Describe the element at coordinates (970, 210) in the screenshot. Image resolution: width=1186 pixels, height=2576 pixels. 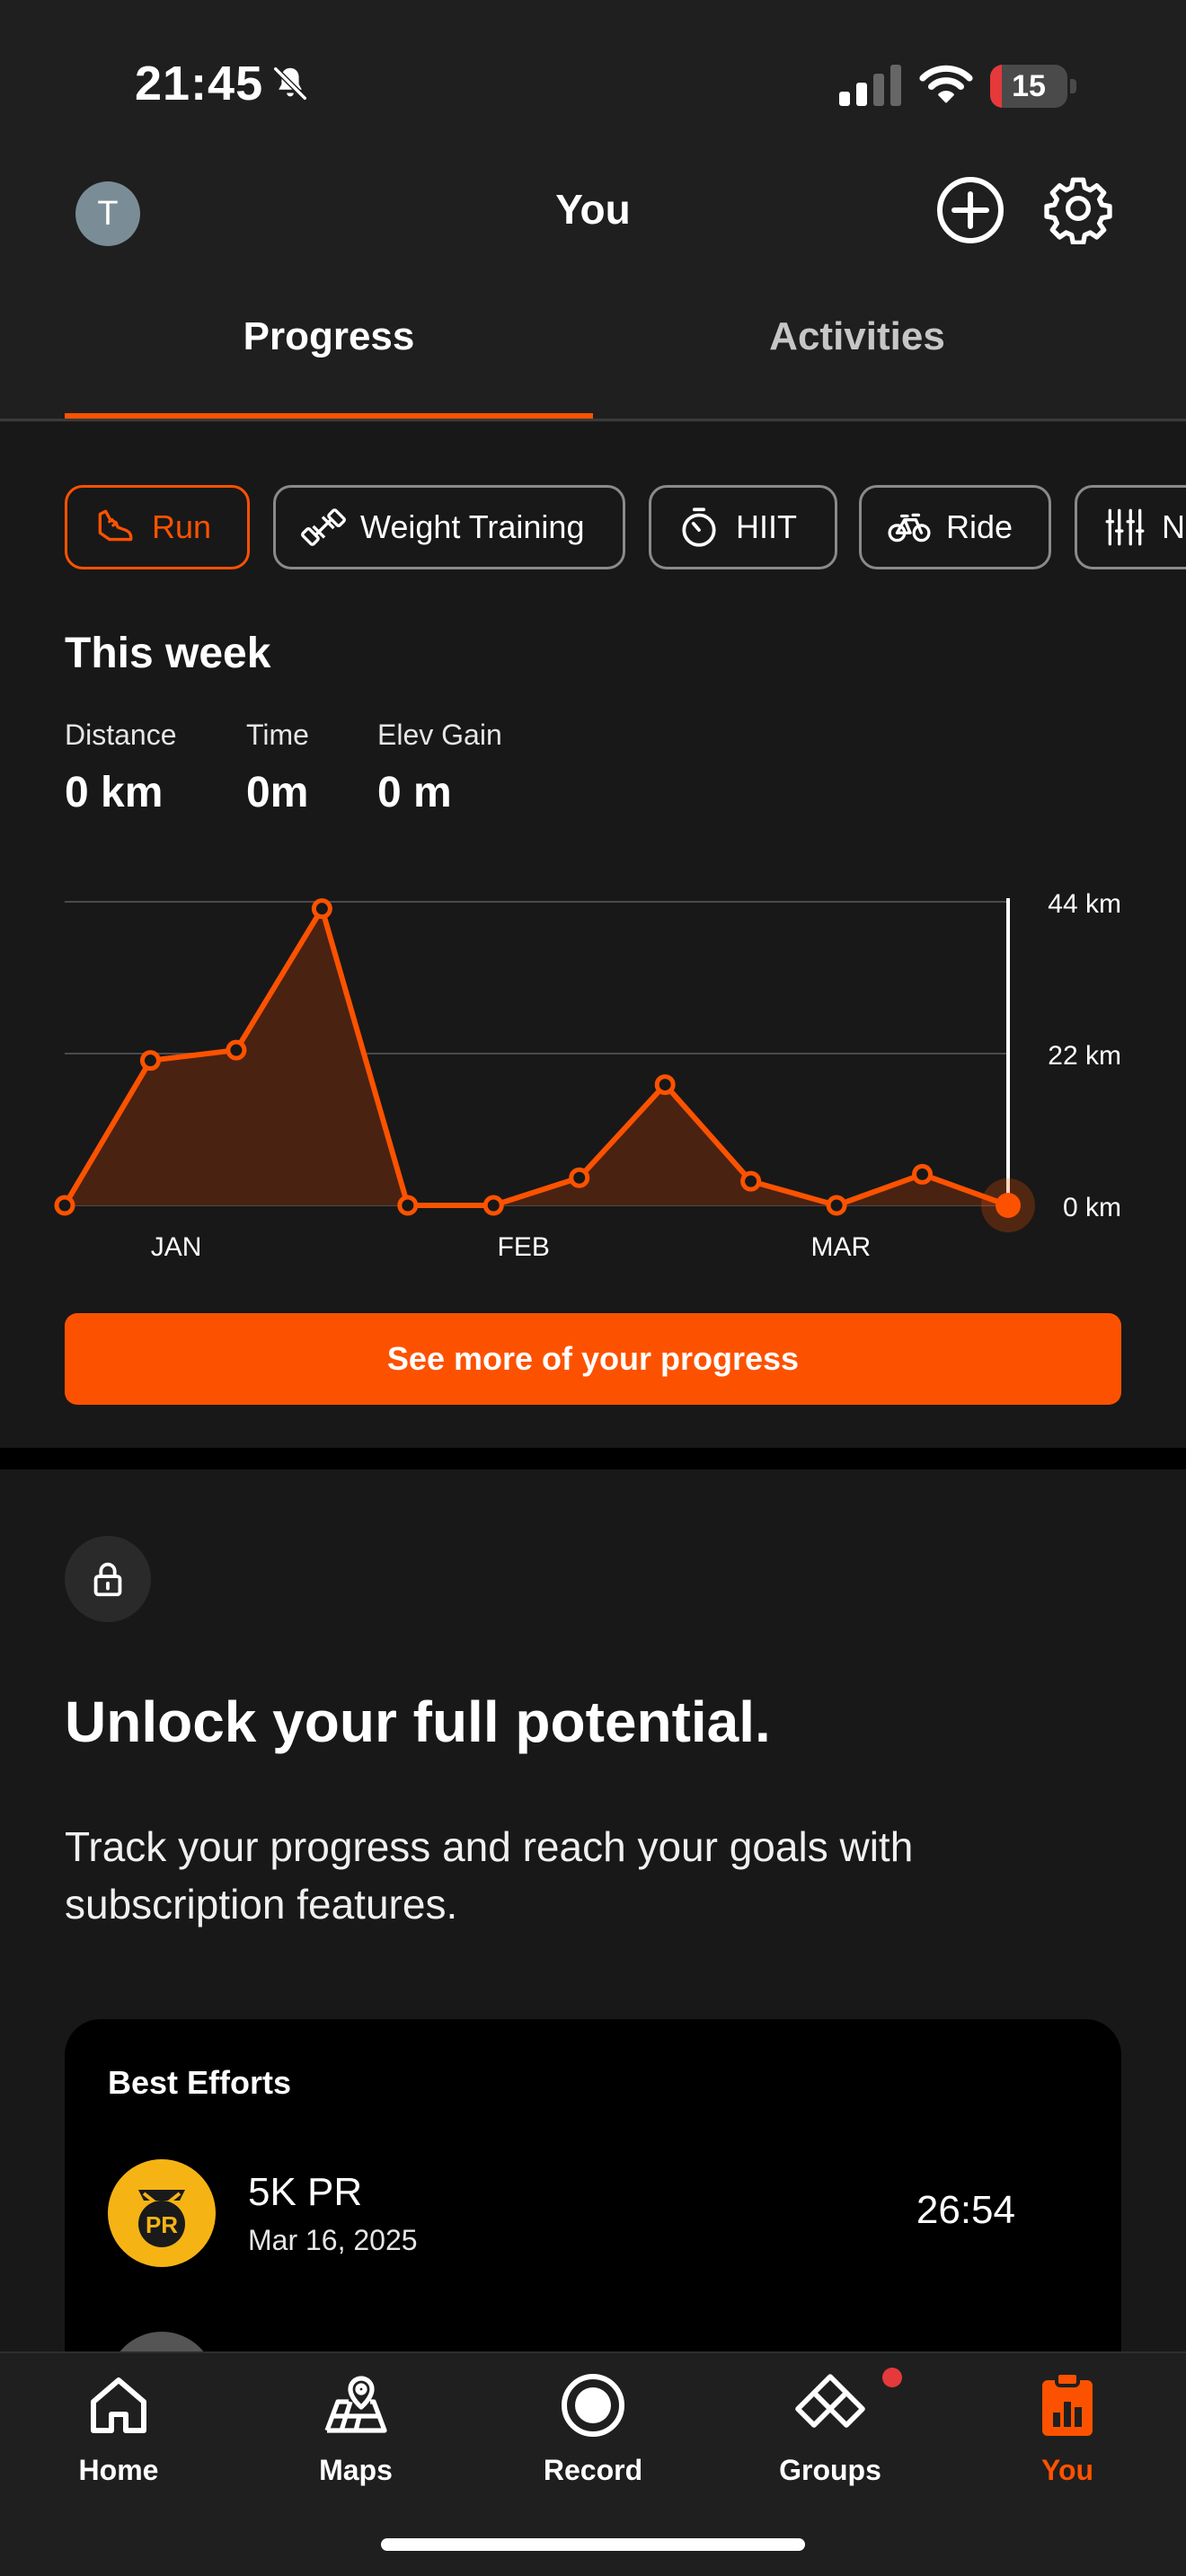
I see `plus-circle-icon` at that location.